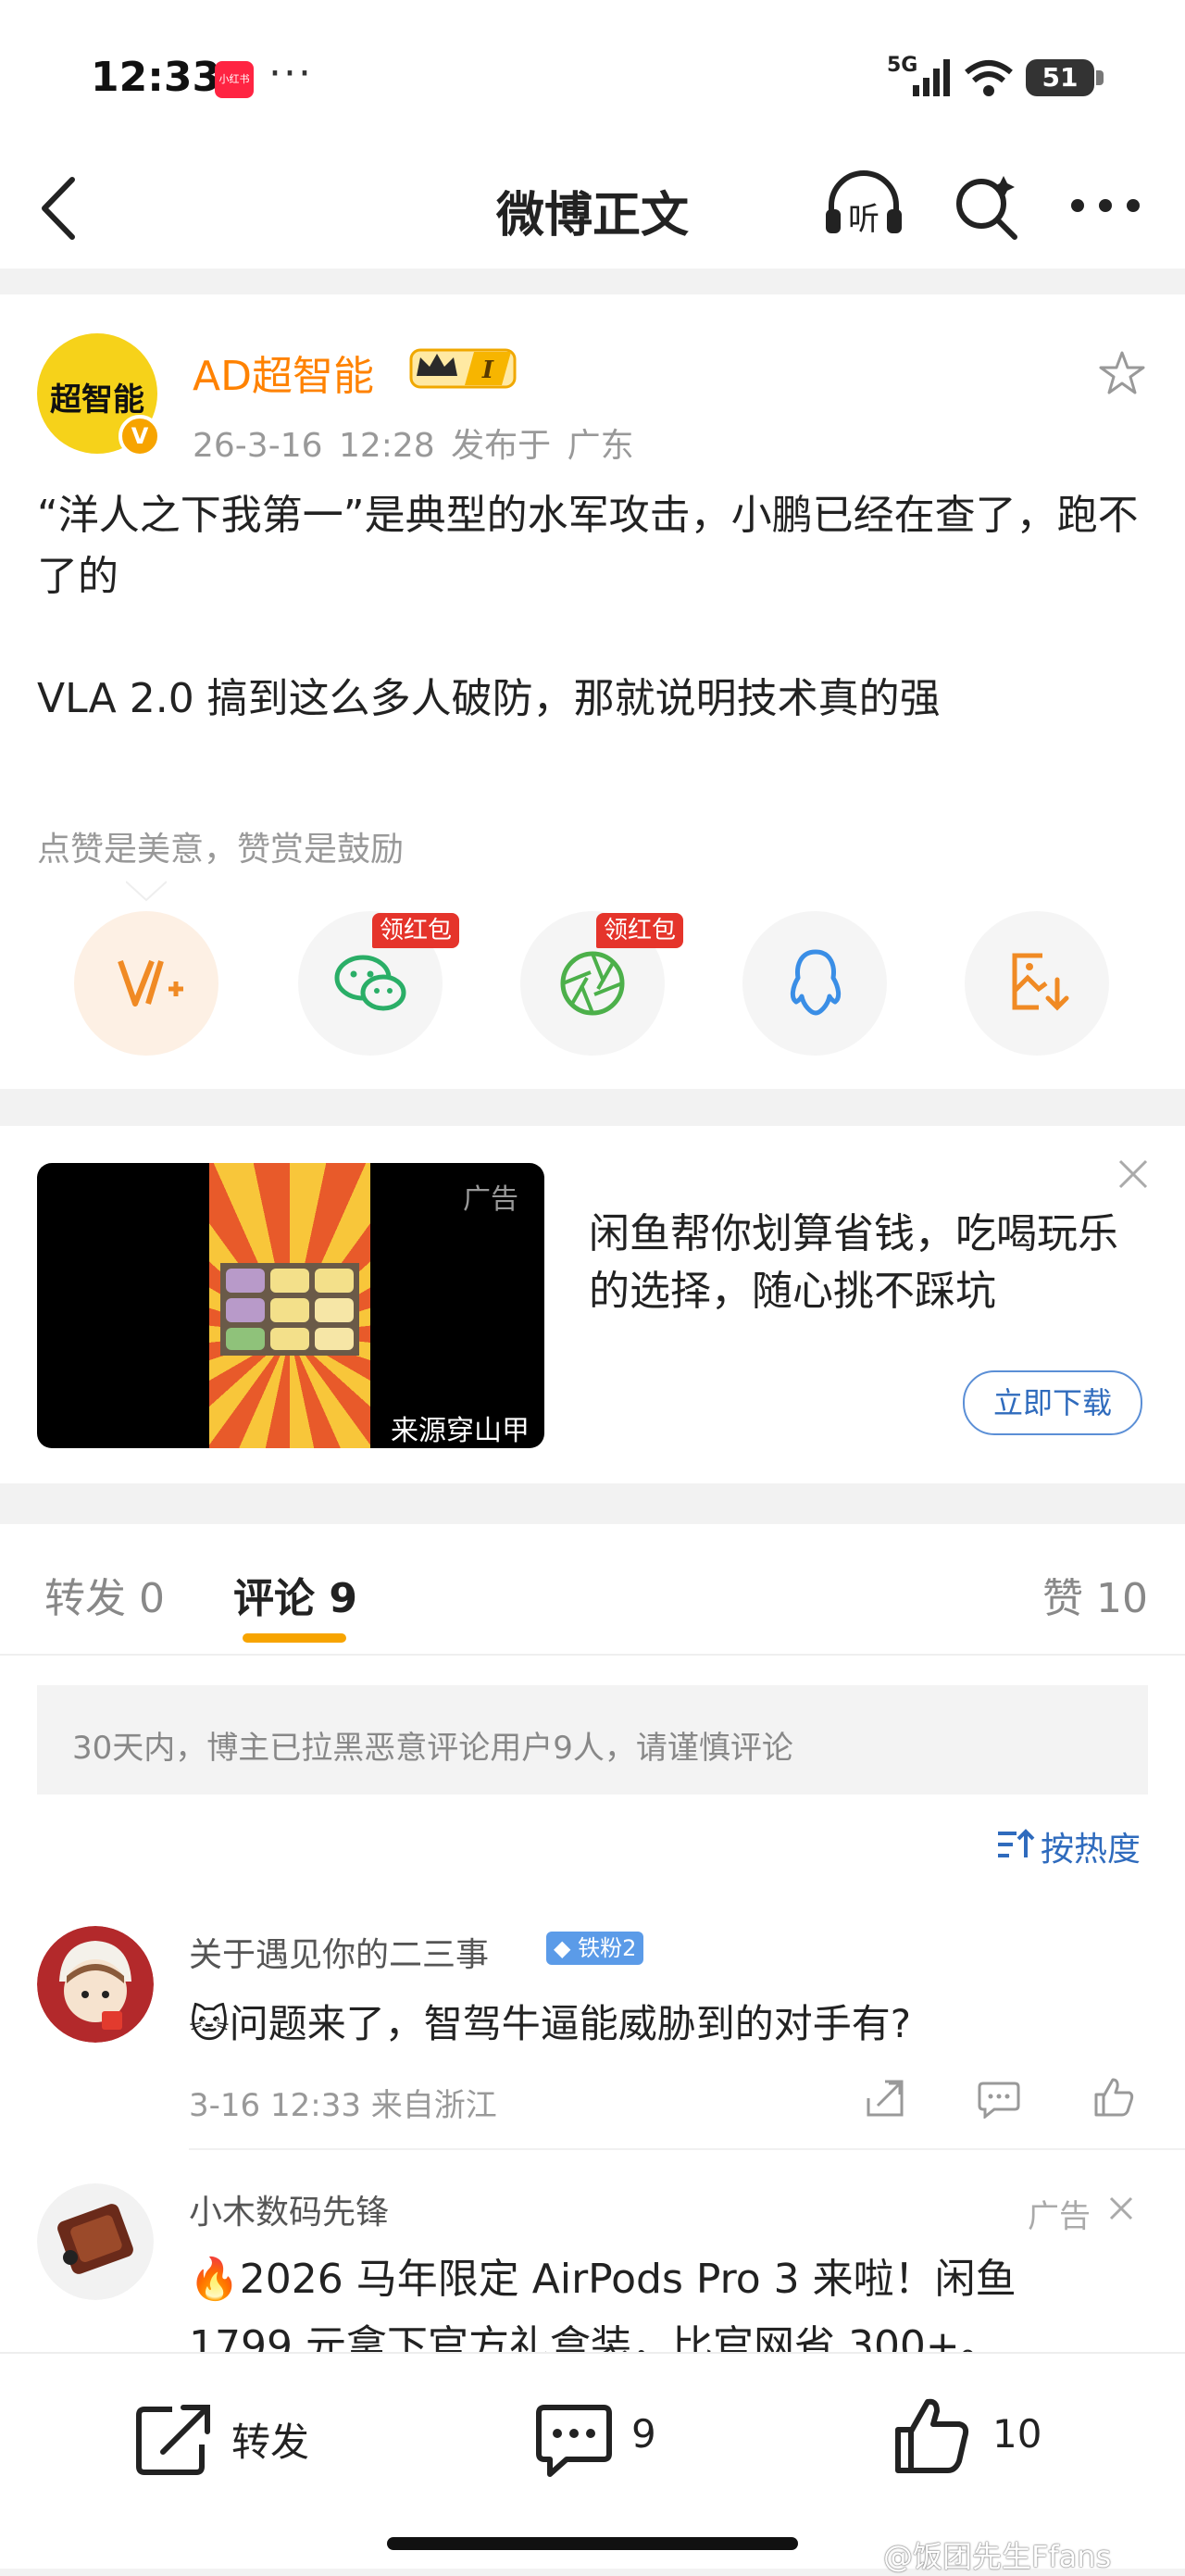 The height and width of the screenshot is (2576, 1185). What do you see at coordinates (104, 1595) in the screenshot?
I see `tab-repost: 转发 0` at bounding box center [104, 1595].